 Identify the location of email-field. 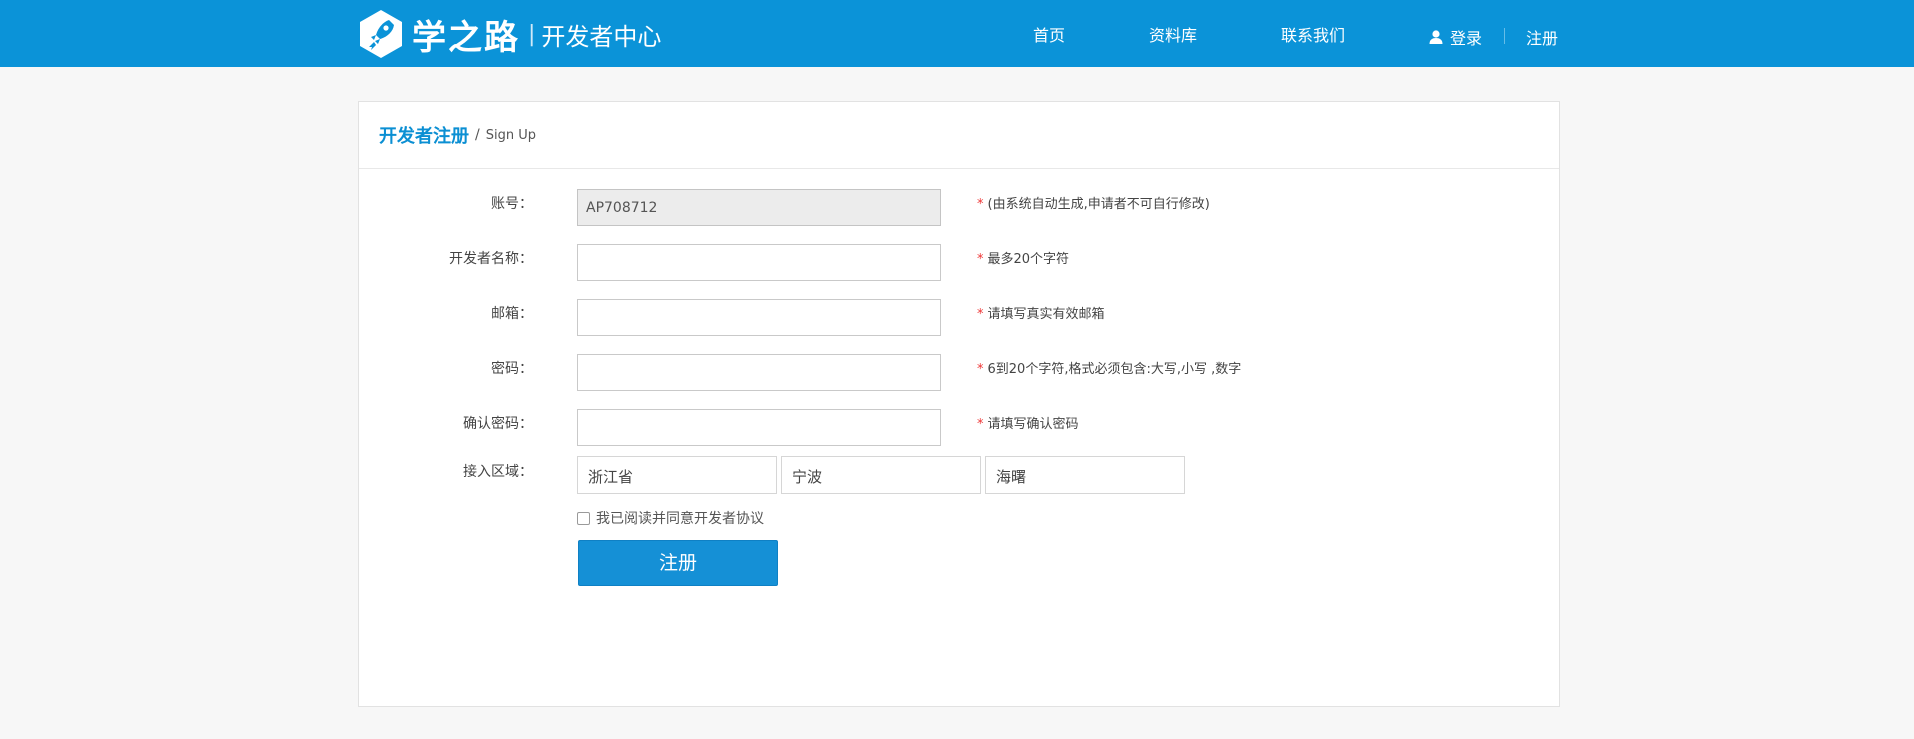
(759, 317).